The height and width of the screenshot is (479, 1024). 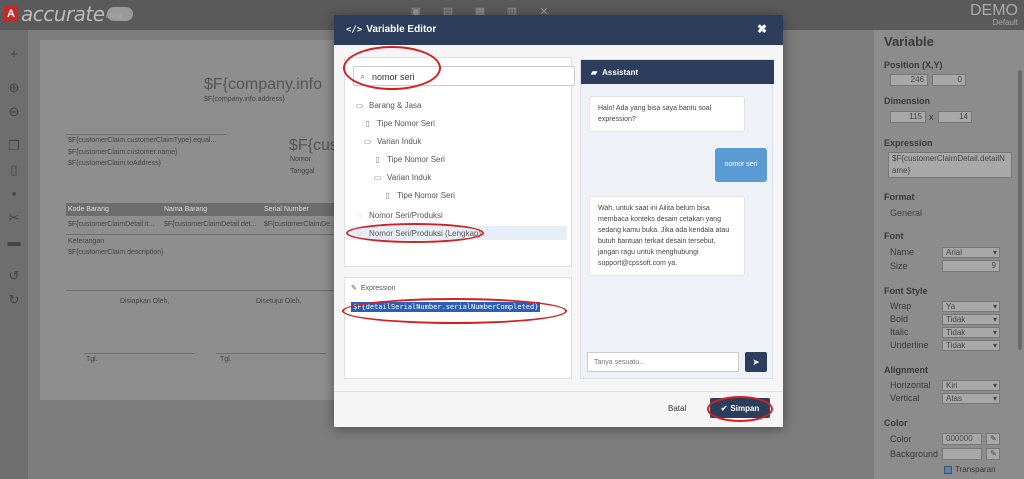 I want to click on pencil-icon: ✎, so click(x=354, y=288).